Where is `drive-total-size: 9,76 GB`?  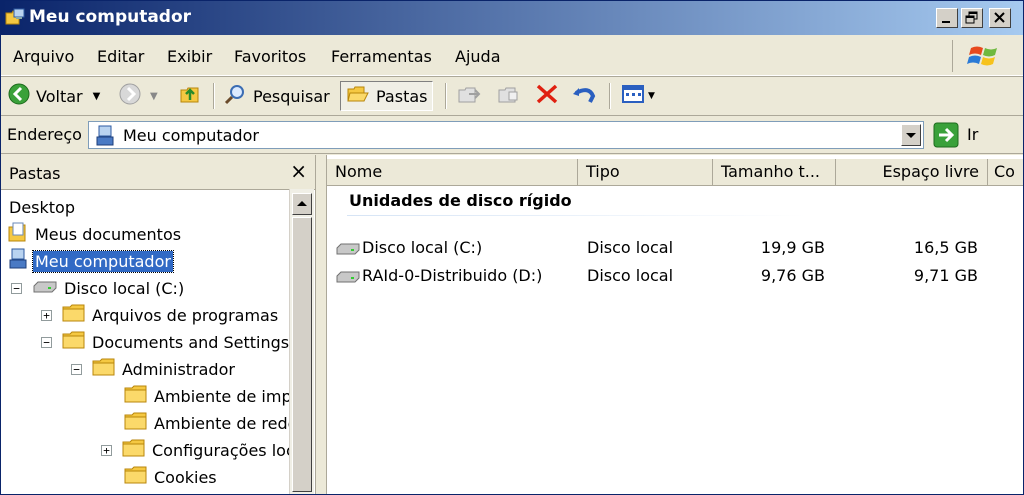
drive-total-size: 9,76 GB is located at coordinates (792, 275).